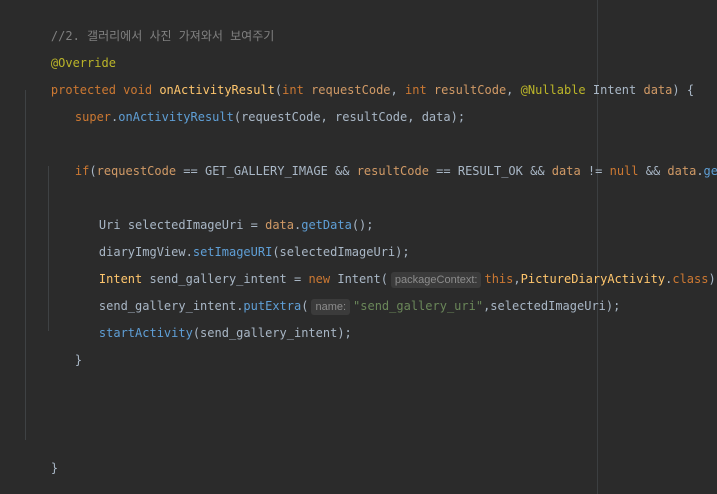  I want to click on code-line-comment: //2. 갤러리에서 사진 가져와서 보여주기, so click(148, 26).